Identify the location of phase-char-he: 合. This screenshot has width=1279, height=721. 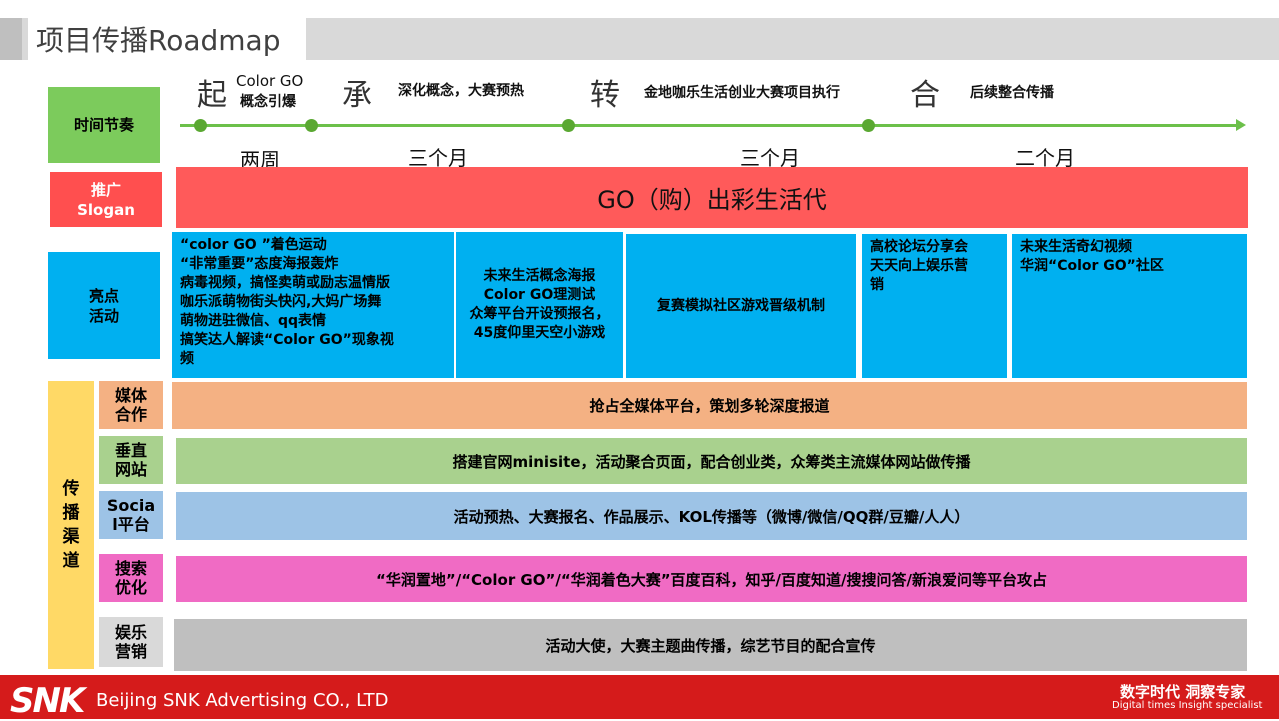
(925, 95).